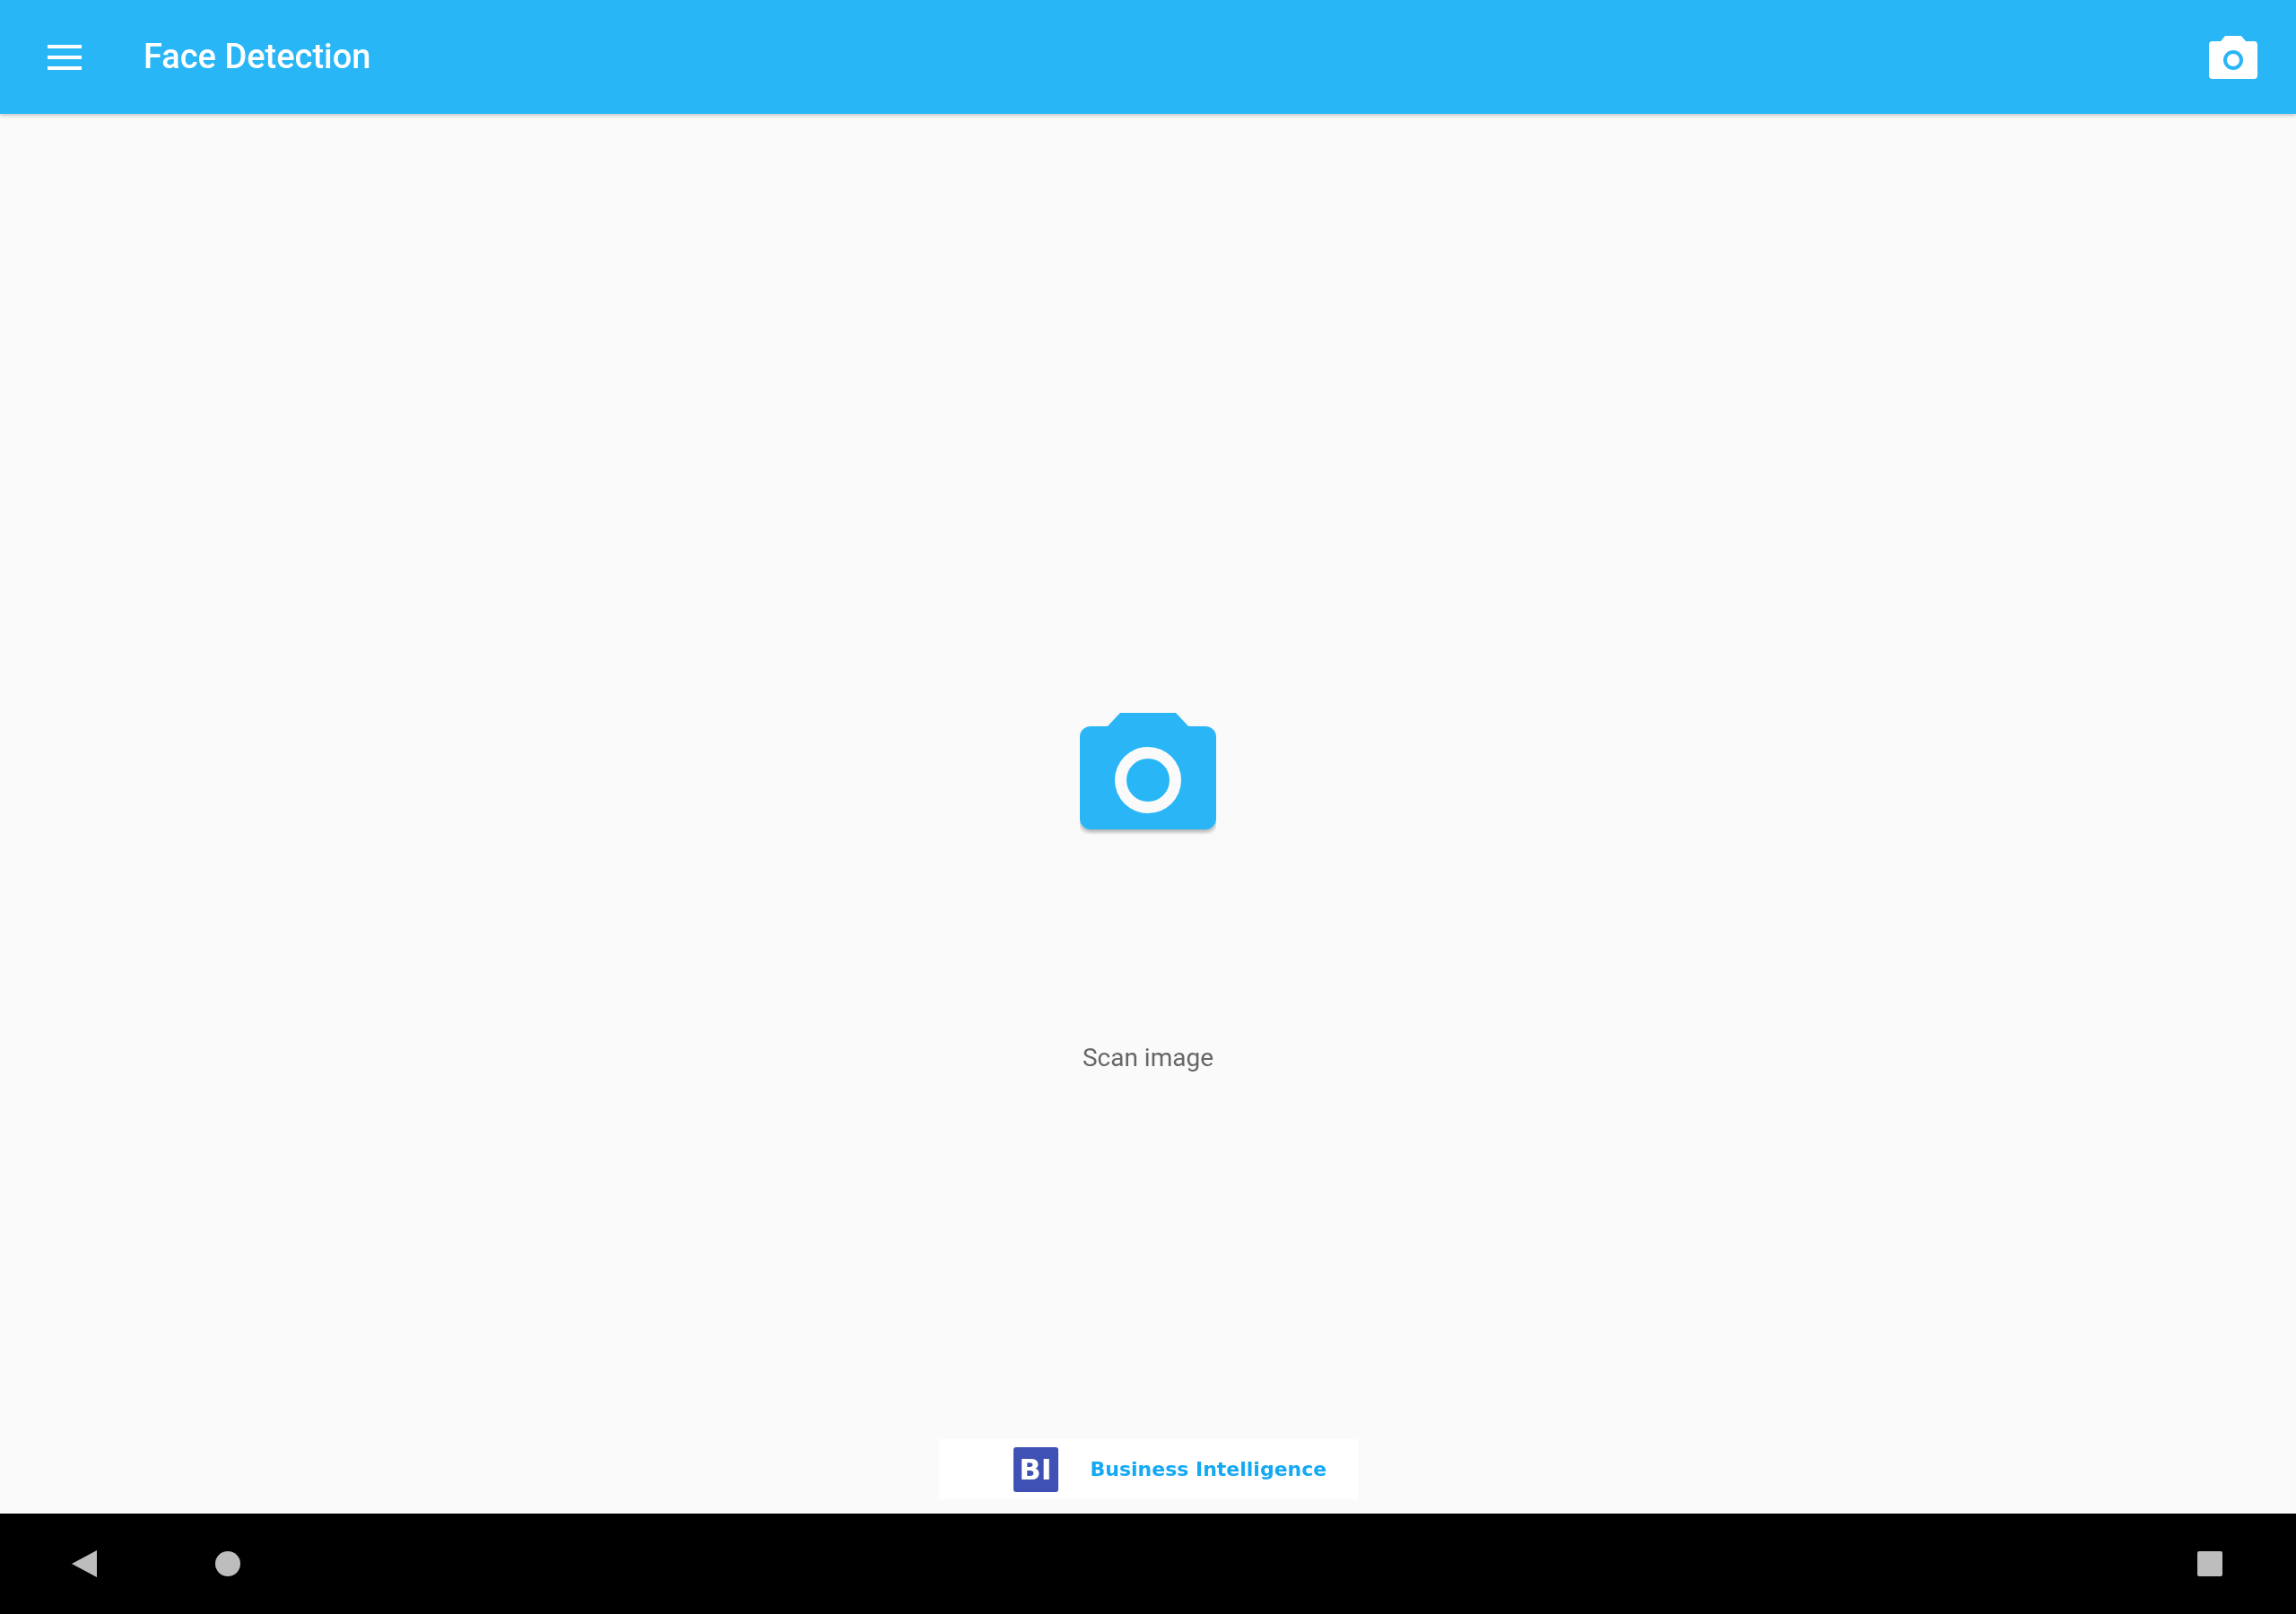 The height and width of the screenshot is (1614, 2296). Describe the element at coordinates (1148, 1058) in the screenshot. I see `scan-image-label: Scan image` at that location.